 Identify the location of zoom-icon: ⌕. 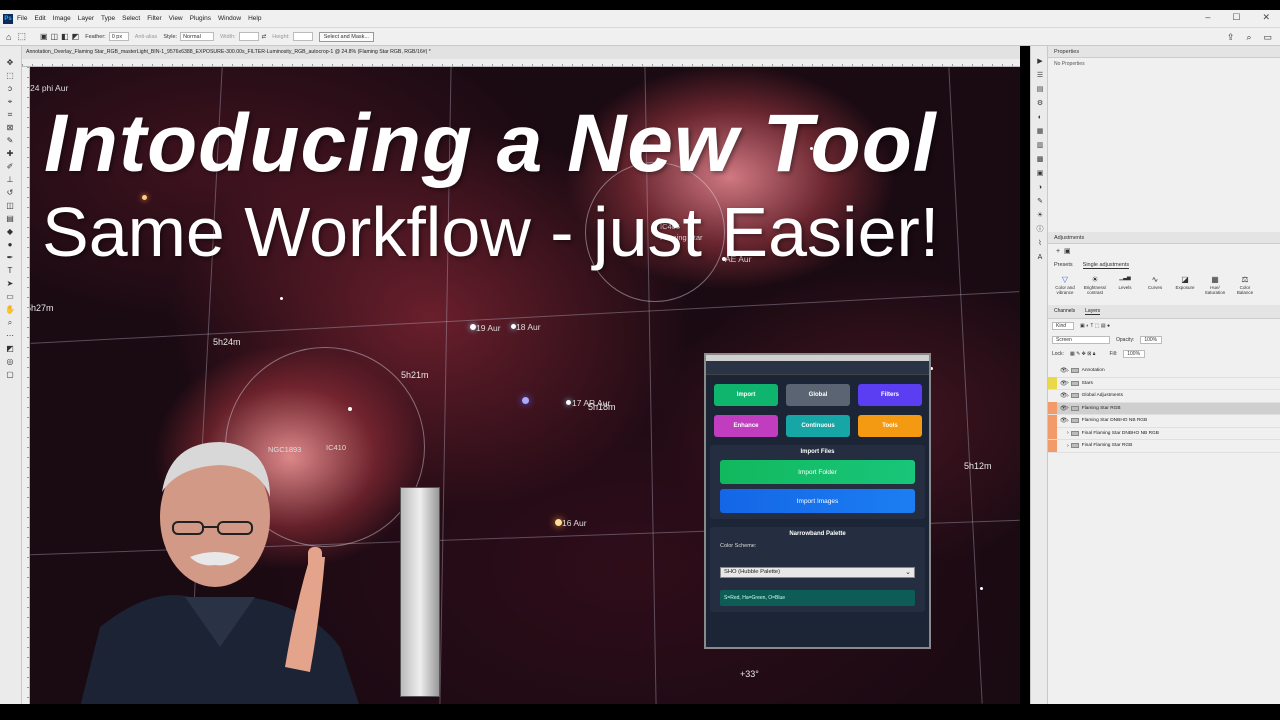
(10, 322).